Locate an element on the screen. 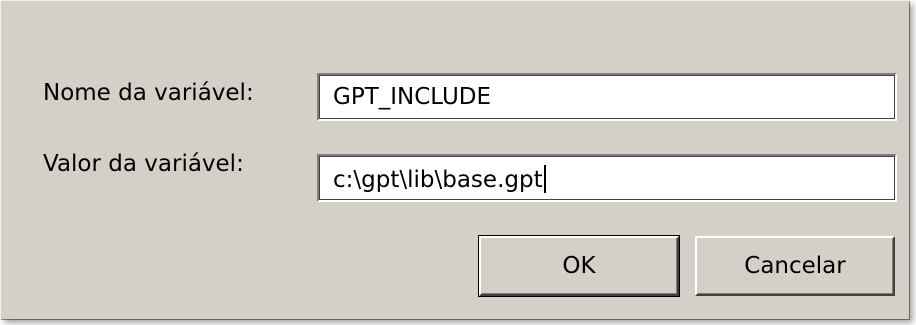 This screenshot has height=325, width=916. variable-value-value: c:\gpt\lib\base.gpt is located at coordinates (438, 180).